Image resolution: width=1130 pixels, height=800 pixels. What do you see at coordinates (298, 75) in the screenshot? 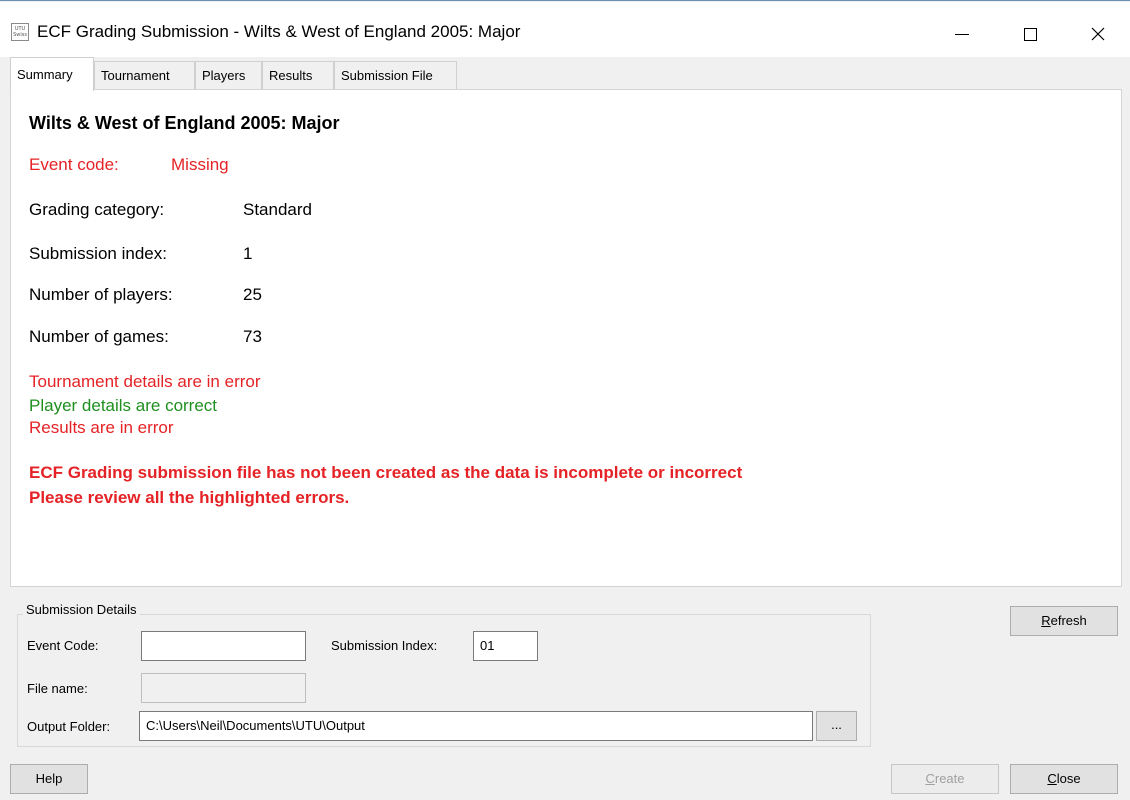
I see `tab-results: Results` at bounding box center [298, 75].